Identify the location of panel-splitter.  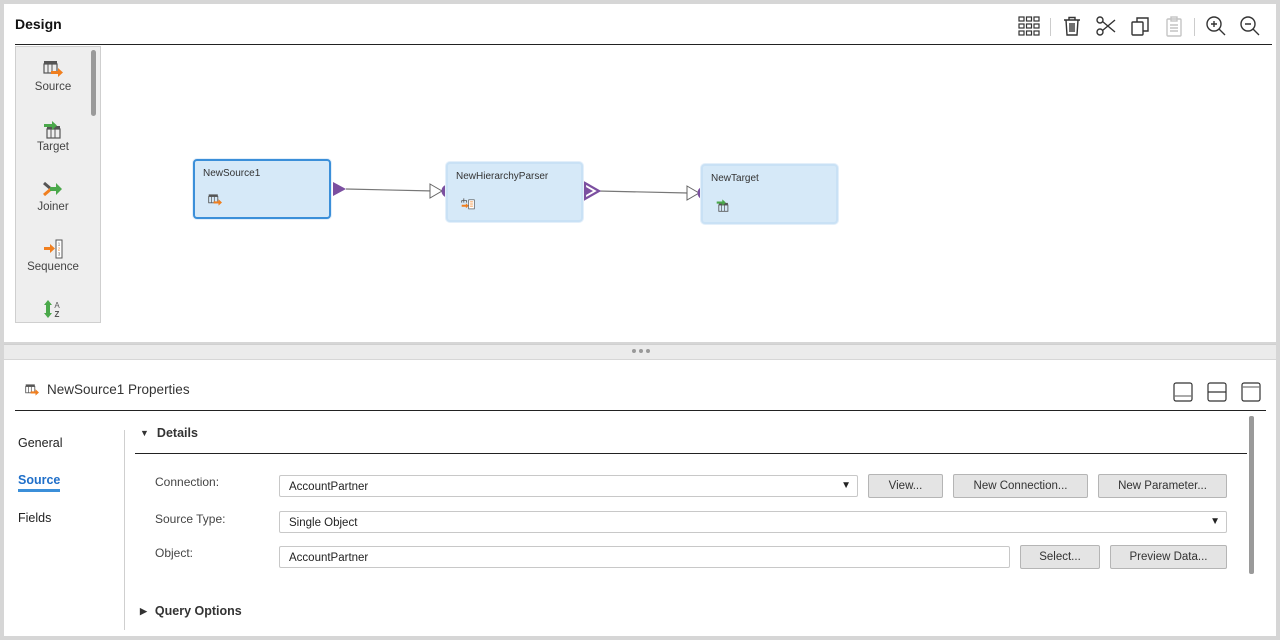
(640, 351).